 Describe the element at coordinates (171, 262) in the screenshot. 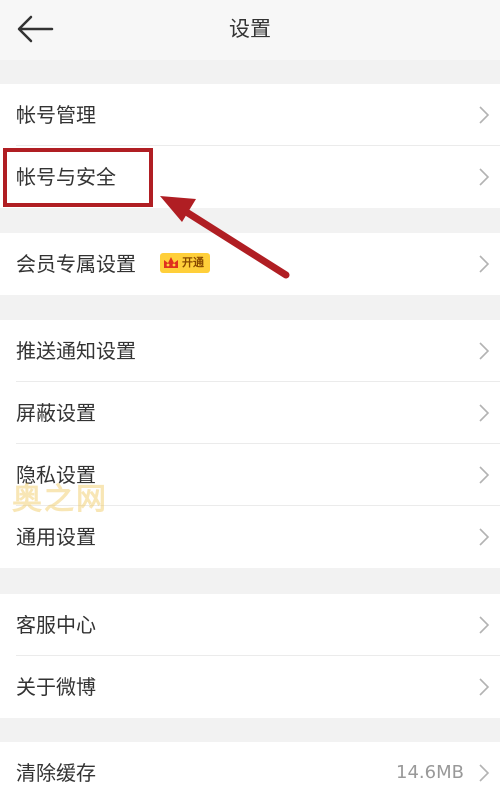

I see `crown-icon` at that location.